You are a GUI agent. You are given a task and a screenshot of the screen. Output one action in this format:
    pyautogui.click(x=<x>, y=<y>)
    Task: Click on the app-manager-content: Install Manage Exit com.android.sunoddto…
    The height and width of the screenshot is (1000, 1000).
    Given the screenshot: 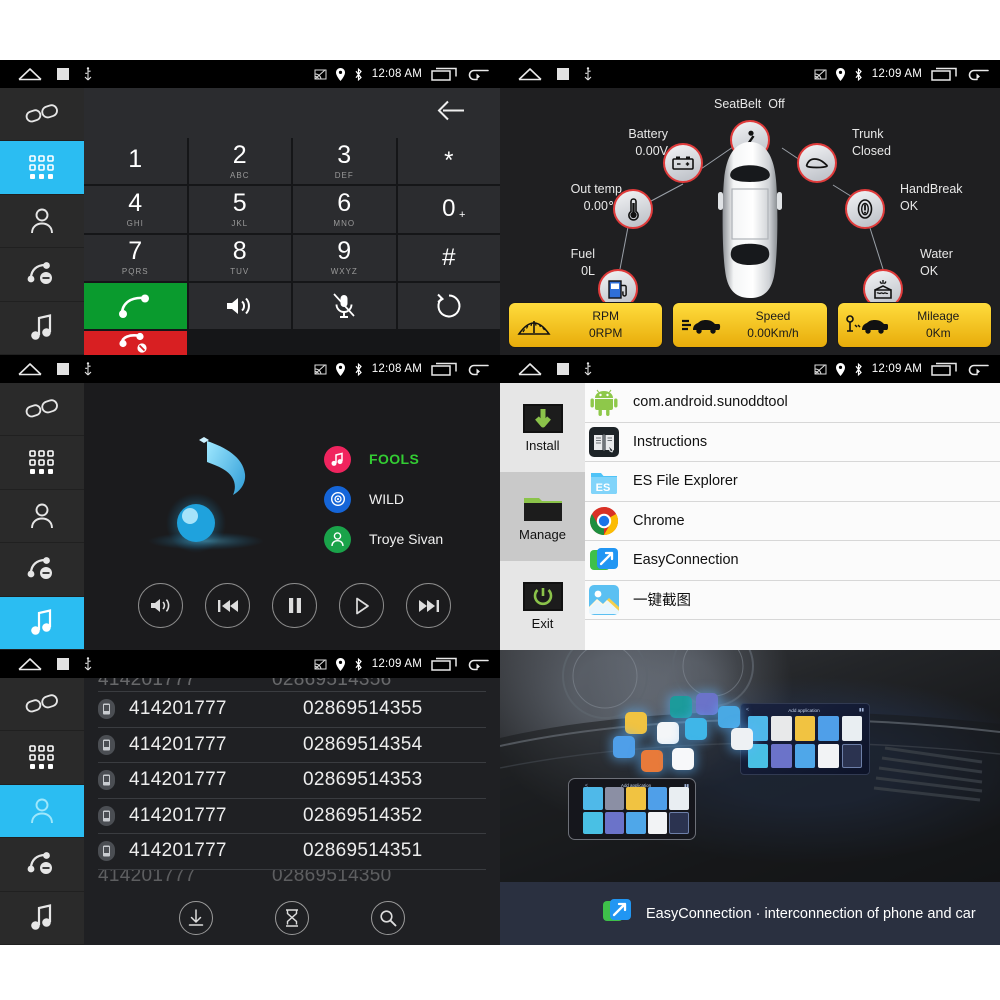 What is the action you would take?
    pyautogui.click(x=750, y=516)
    